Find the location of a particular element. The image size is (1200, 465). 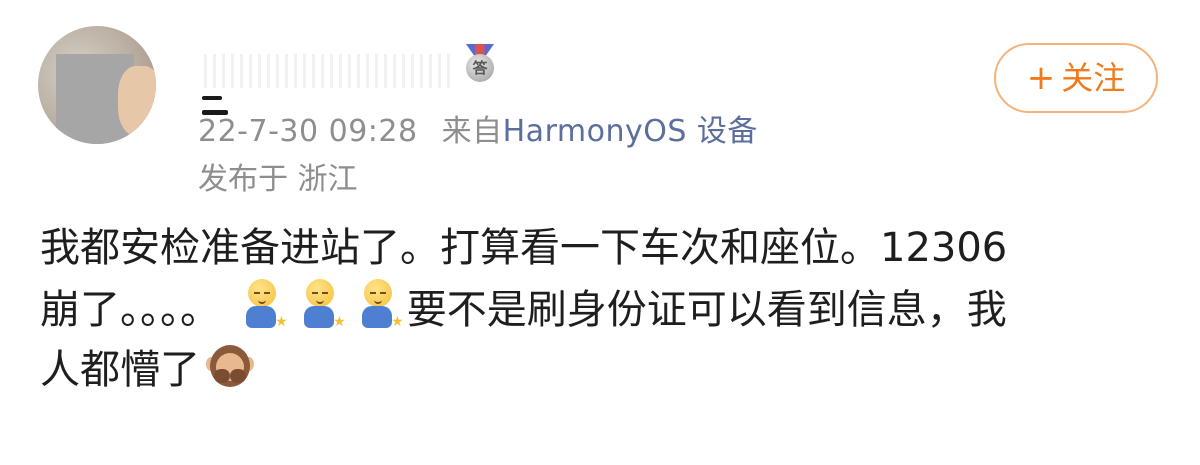

post-meta: 22-7-30 09:28 来自HarmonyOS 设备 is located at coordinates (478, 128).